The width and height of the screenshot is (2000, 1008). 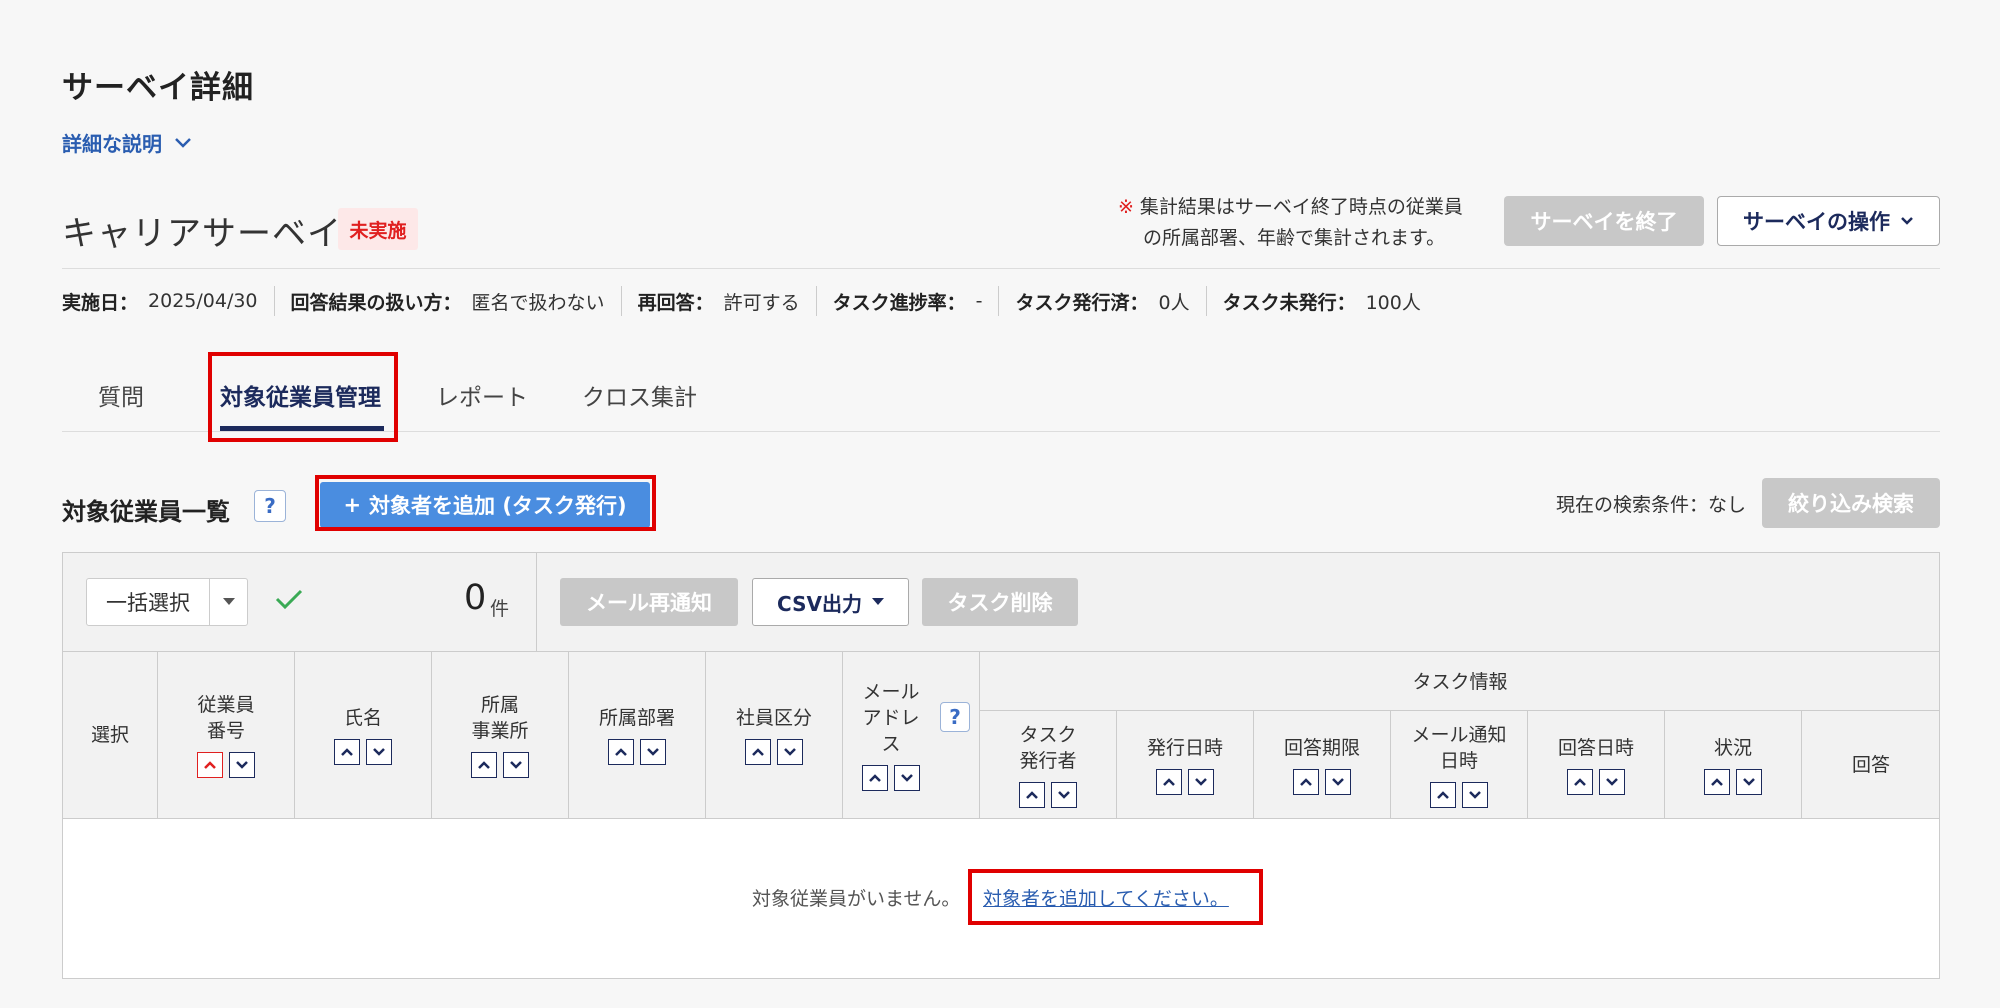 What do you see at coordinates (148, 602) in the screenshot?
I see `bulk-select-label: 一括選択` at bounding box center [148, 602].